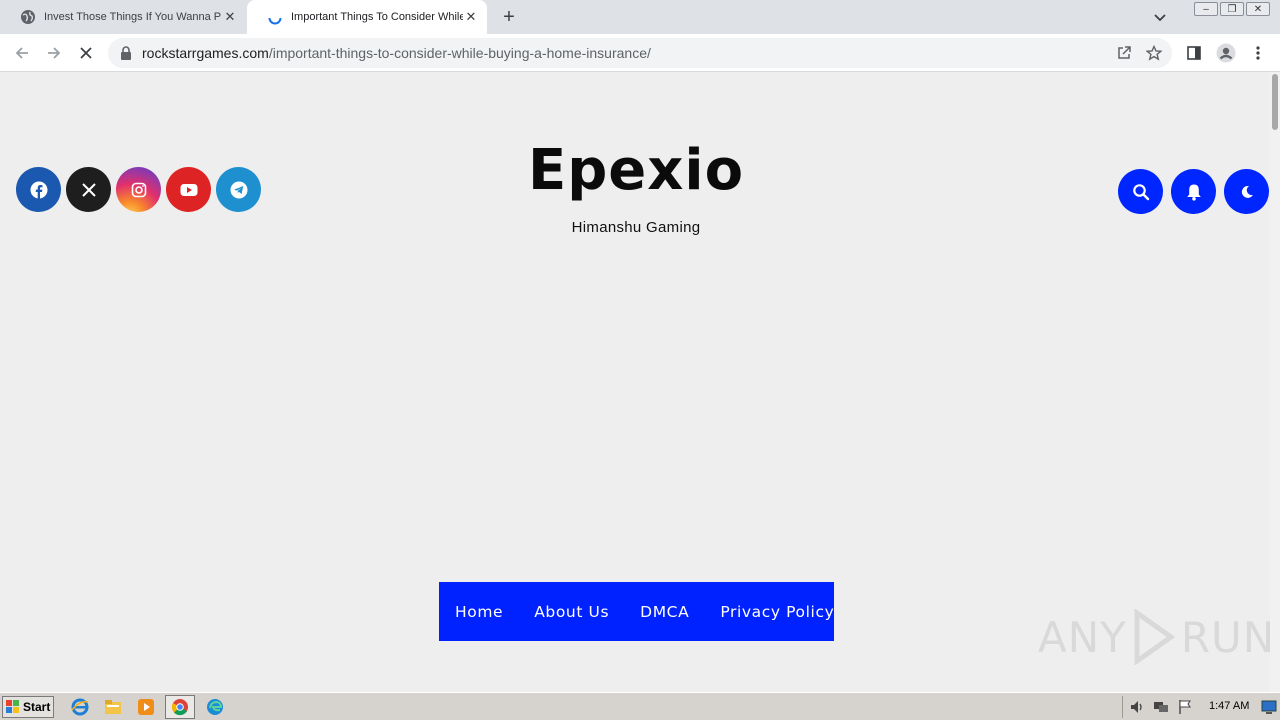  I want to click on flag-icon, so click(1185, 707).